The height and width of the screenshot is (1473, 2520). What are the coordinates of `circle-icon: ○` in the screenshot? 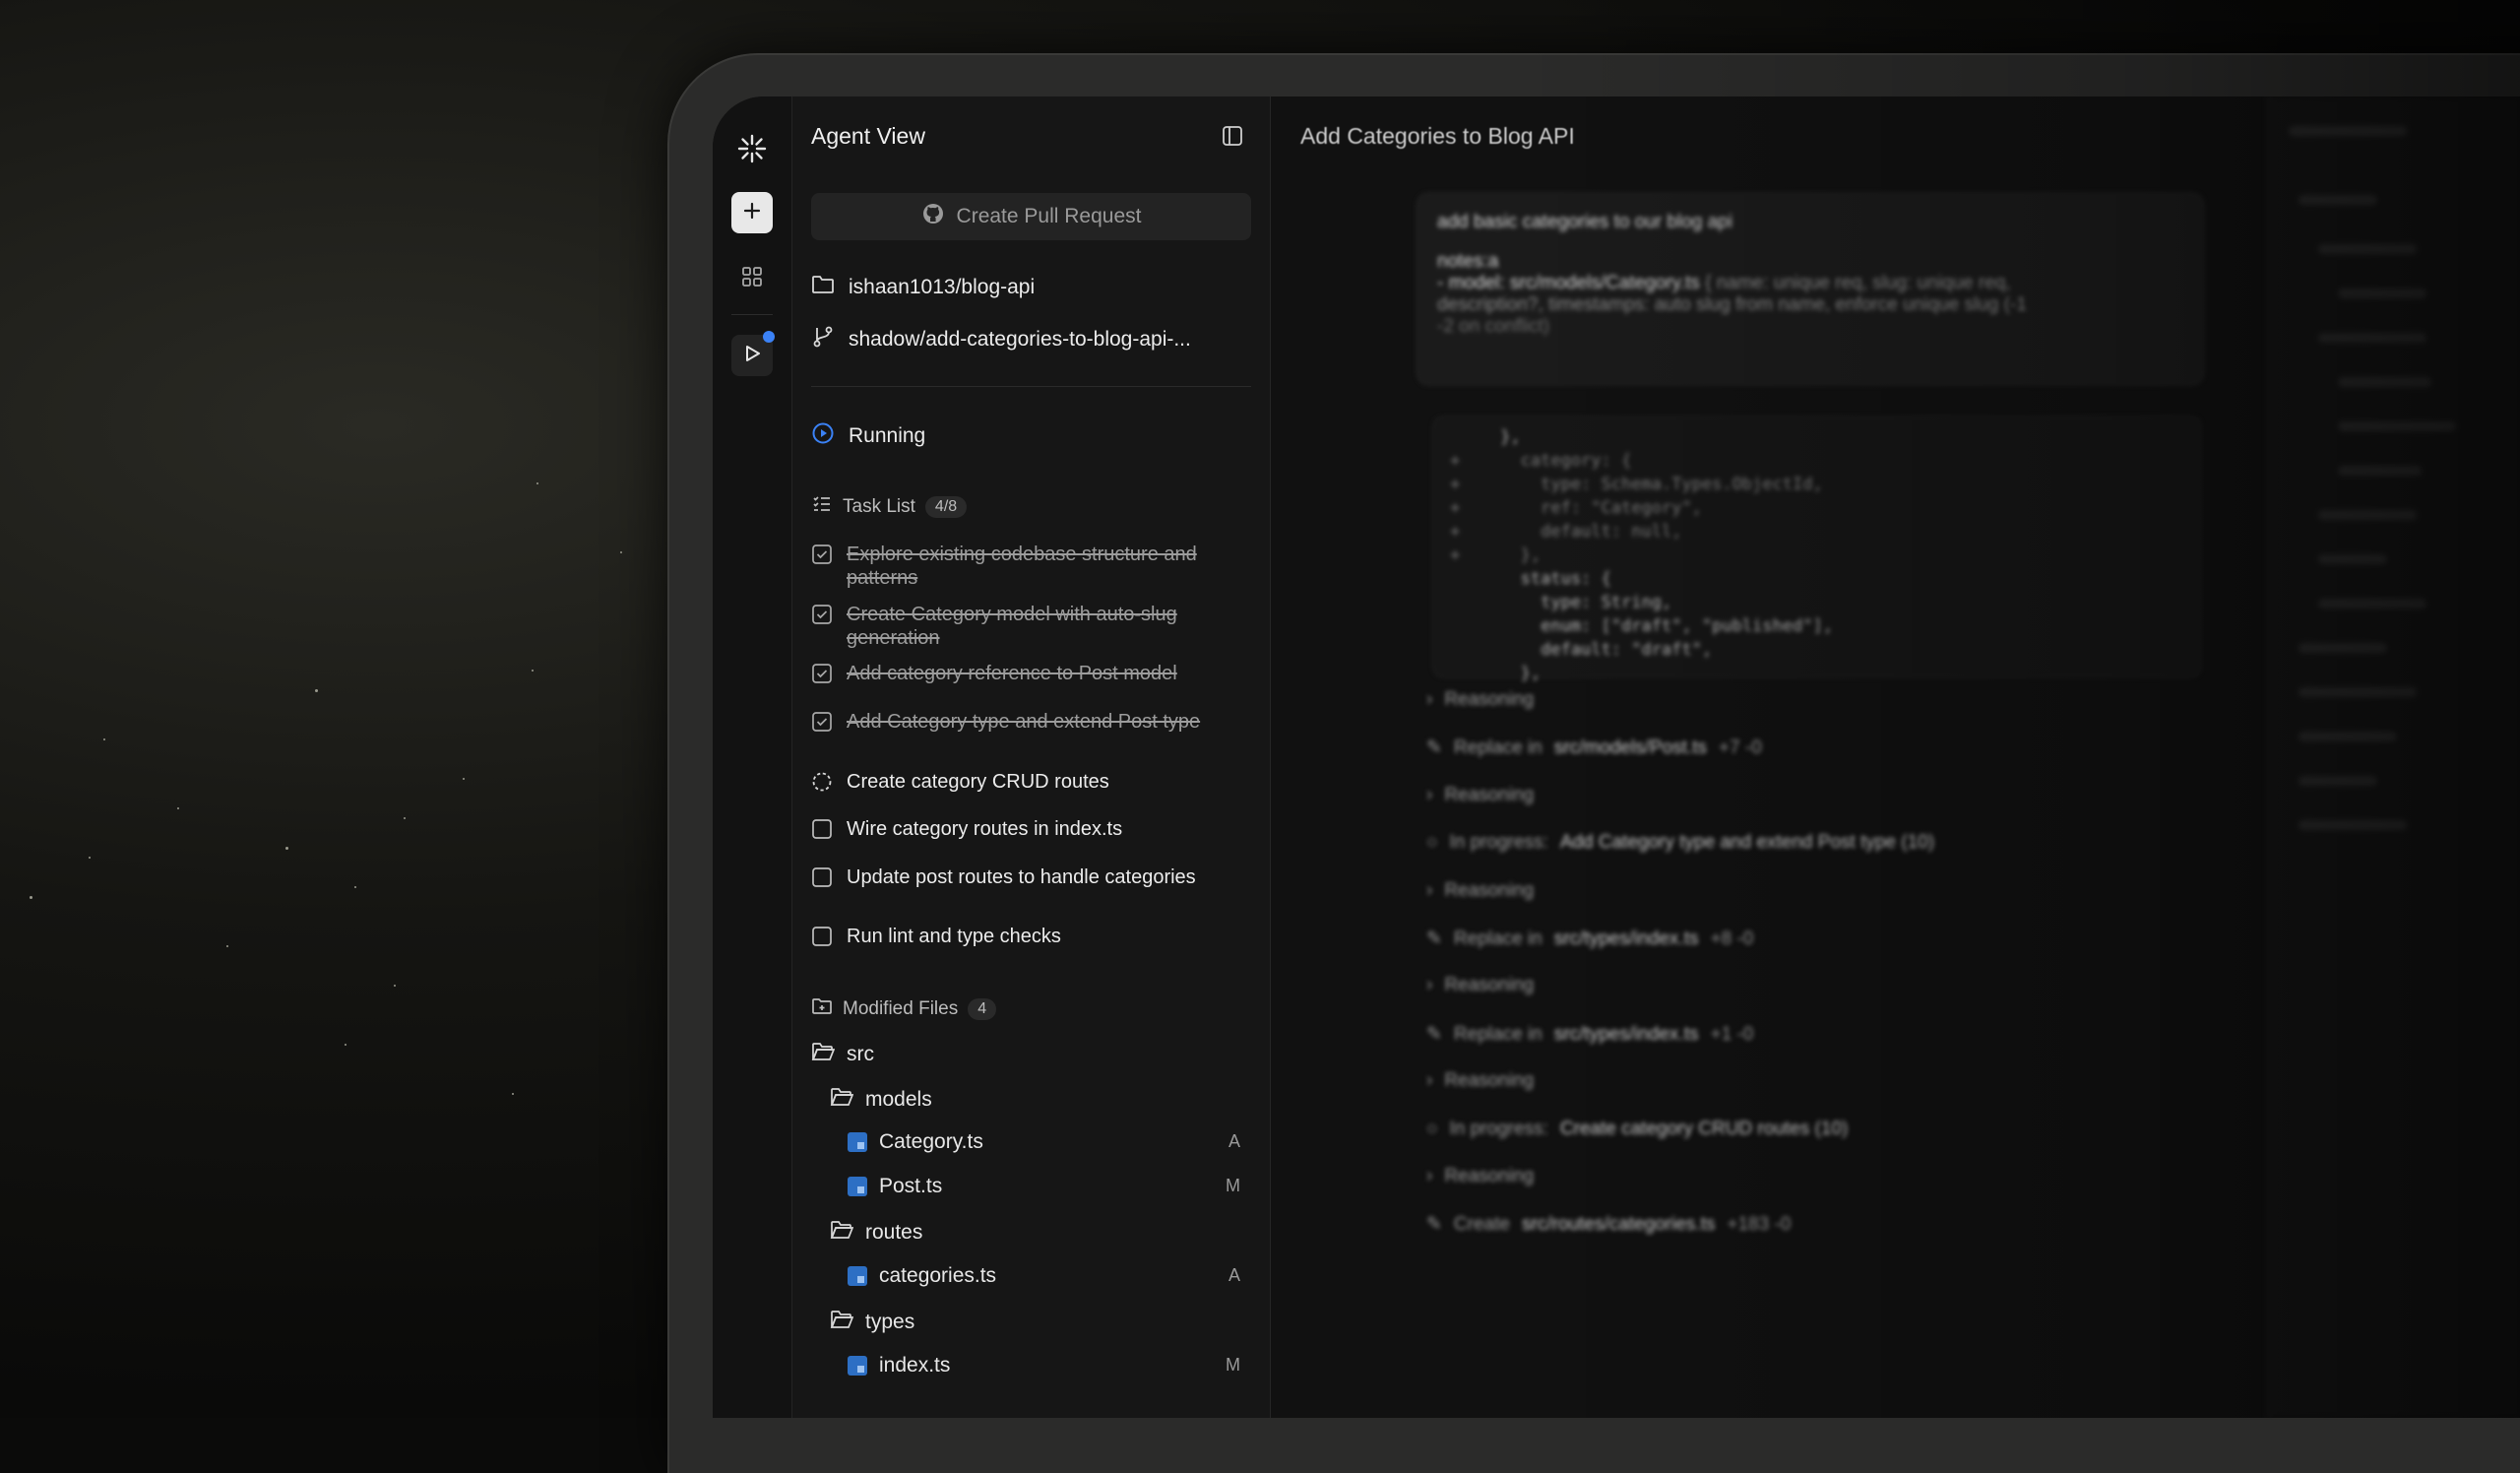 It's located at (1432, 842).